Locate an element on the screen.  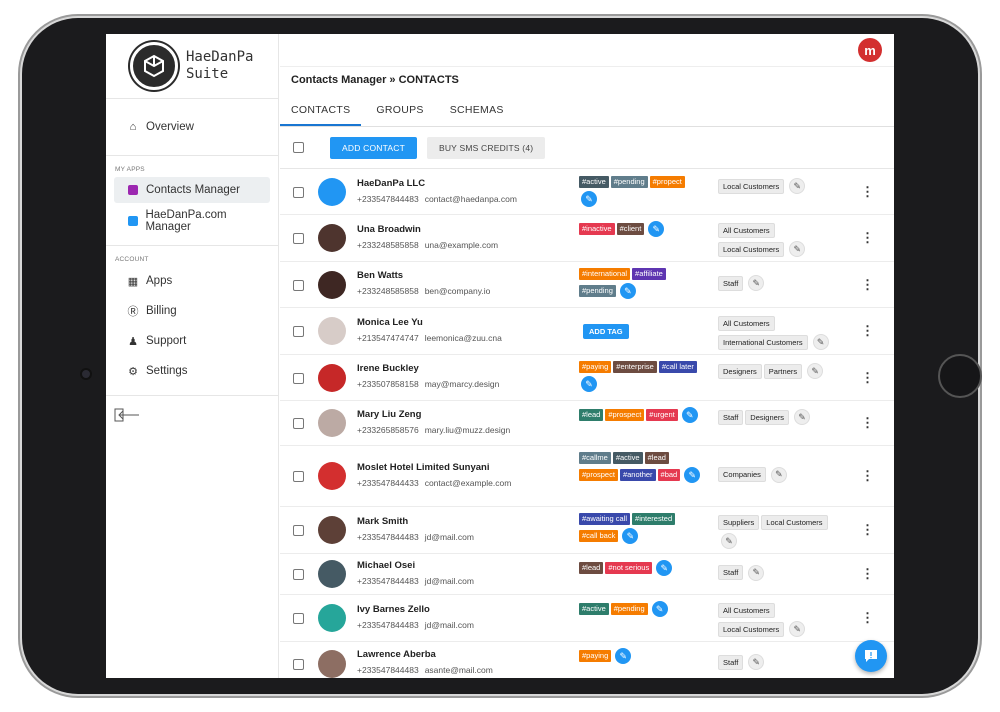
contact-name: Ivy Barnes Zello is located at coordinates (393, 609).